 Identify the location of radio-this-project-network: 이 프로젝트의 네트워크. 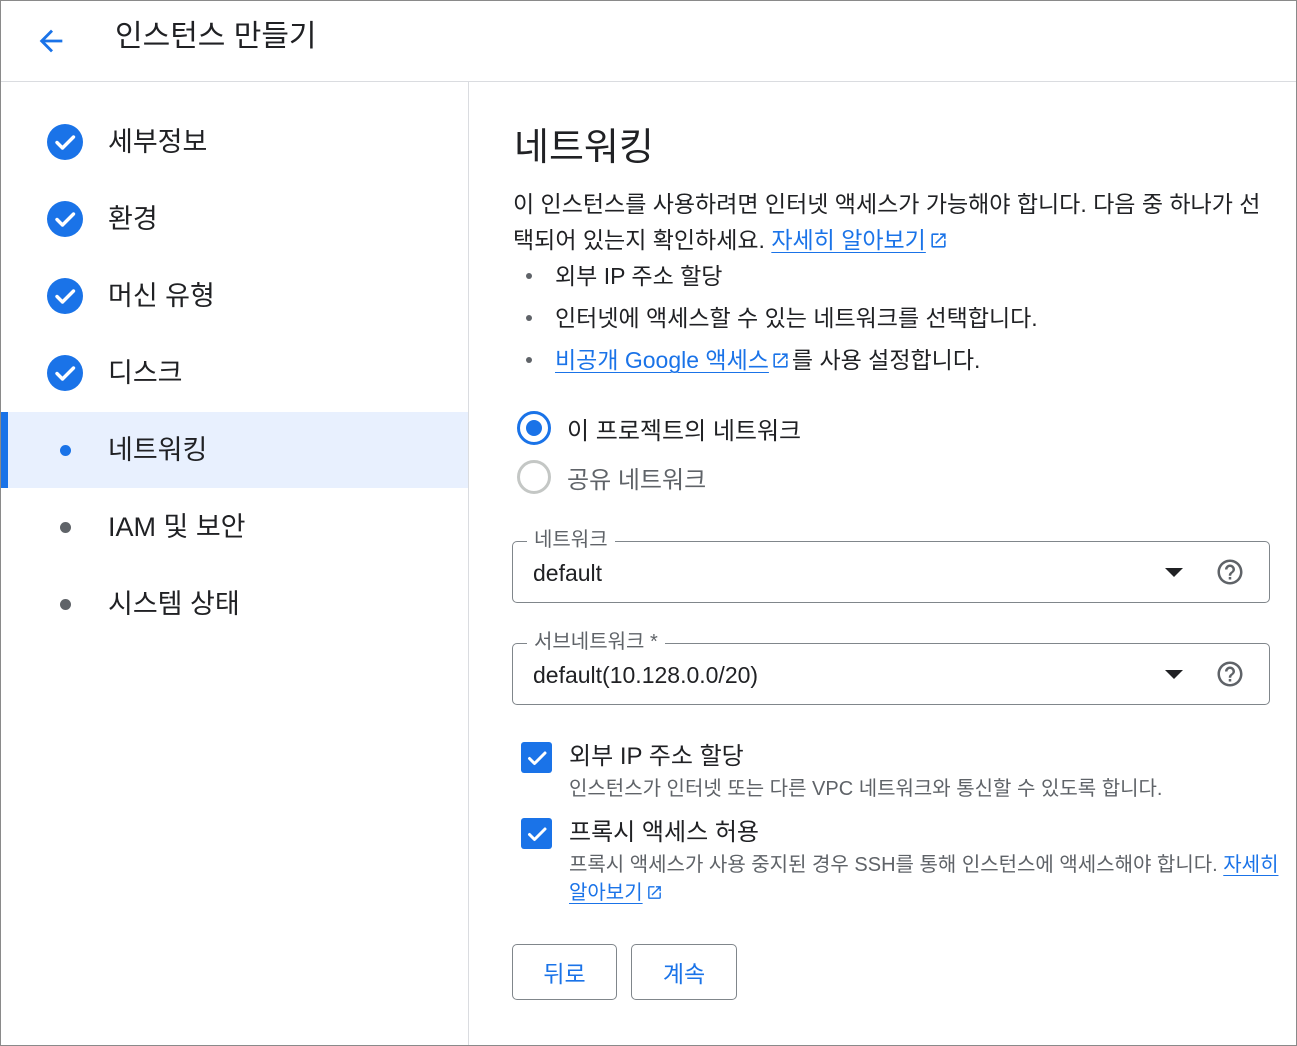
(659, 428).